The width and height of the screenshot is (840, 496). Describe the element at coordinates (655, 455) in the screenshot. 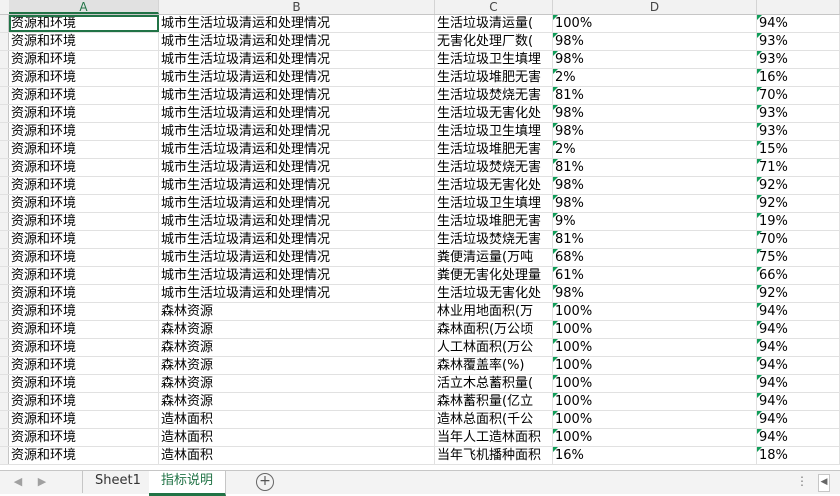

I see `cell-ratio-a: 16%` at that location.